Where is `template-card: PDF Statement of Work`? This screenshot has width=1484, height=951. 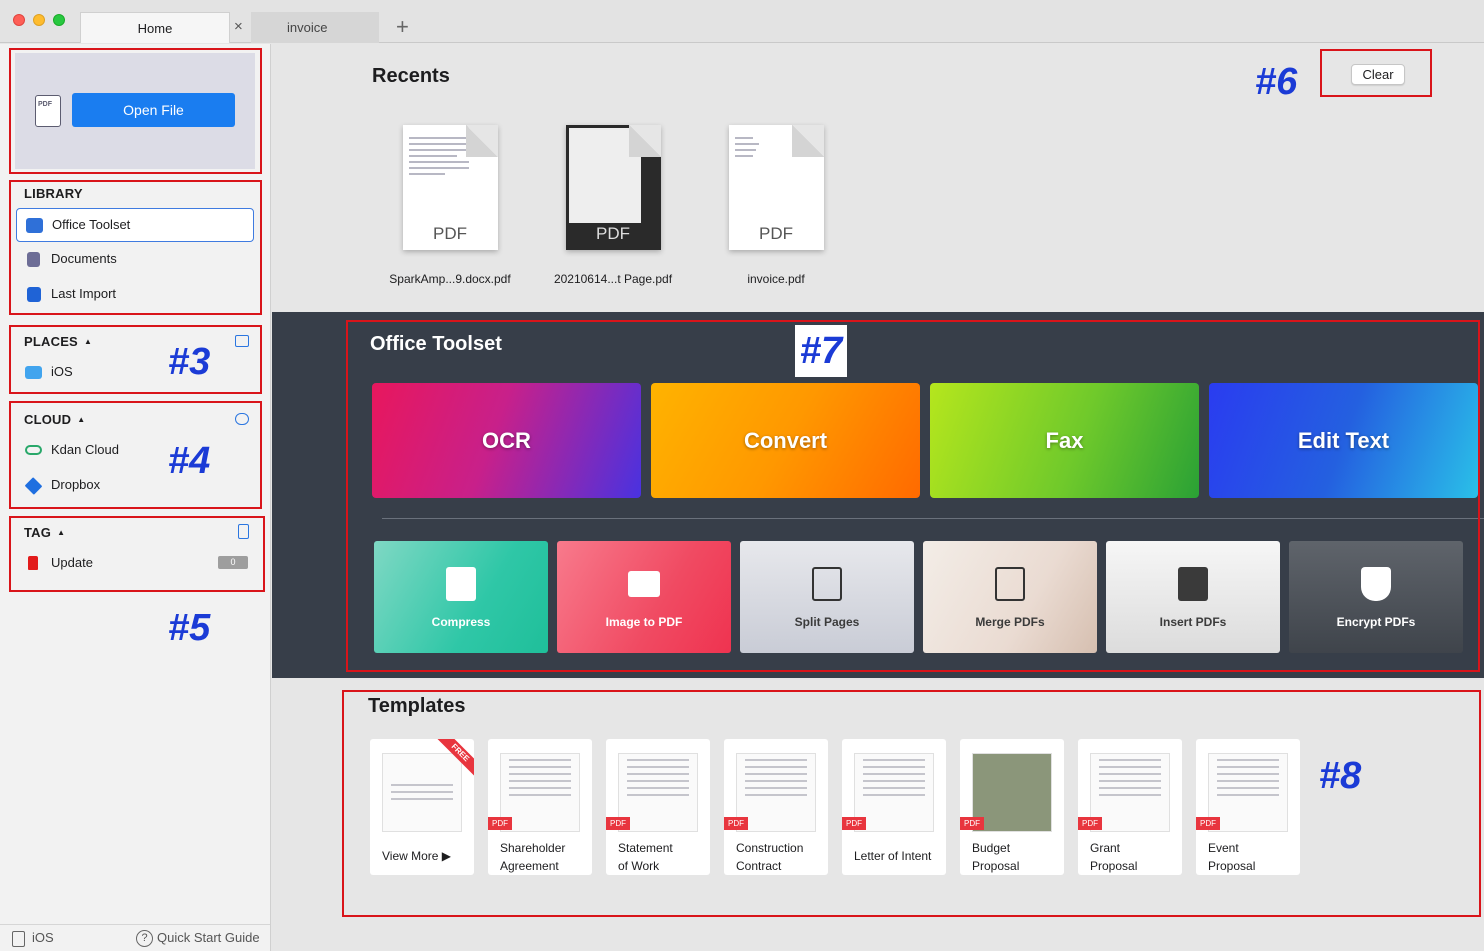
template-card: PDF Statement of Work is located at coordinates (658, 807).